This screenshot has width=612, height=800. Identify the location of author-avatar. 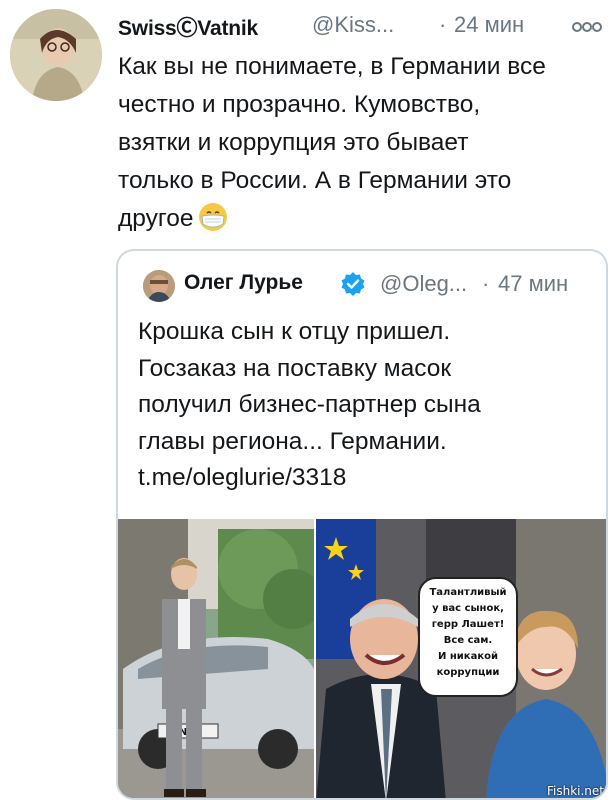
(56, 55).